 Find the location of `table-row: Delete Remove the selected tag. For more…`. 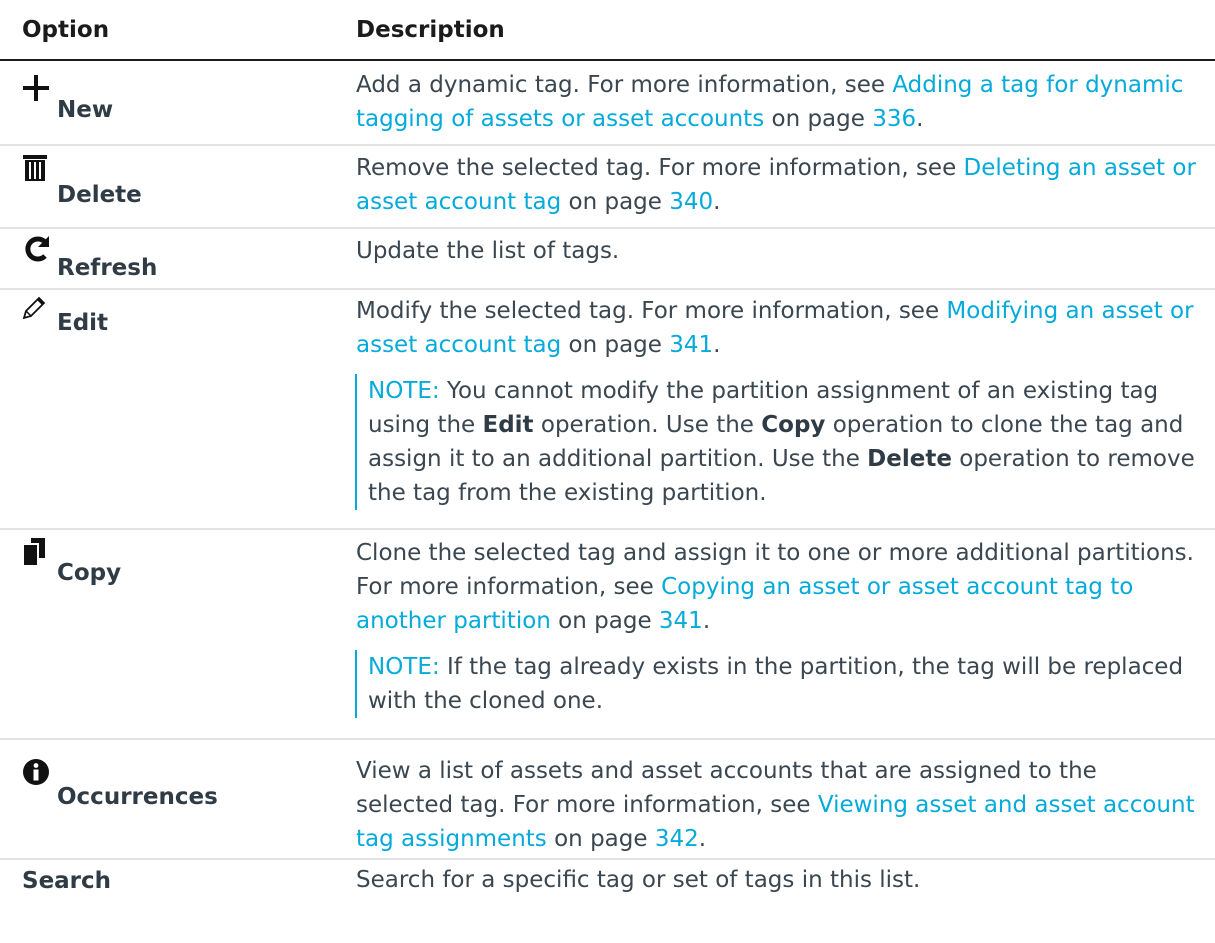

table-row: Delete Remove the selected tag. For more… is located at coordinates (607, 187).